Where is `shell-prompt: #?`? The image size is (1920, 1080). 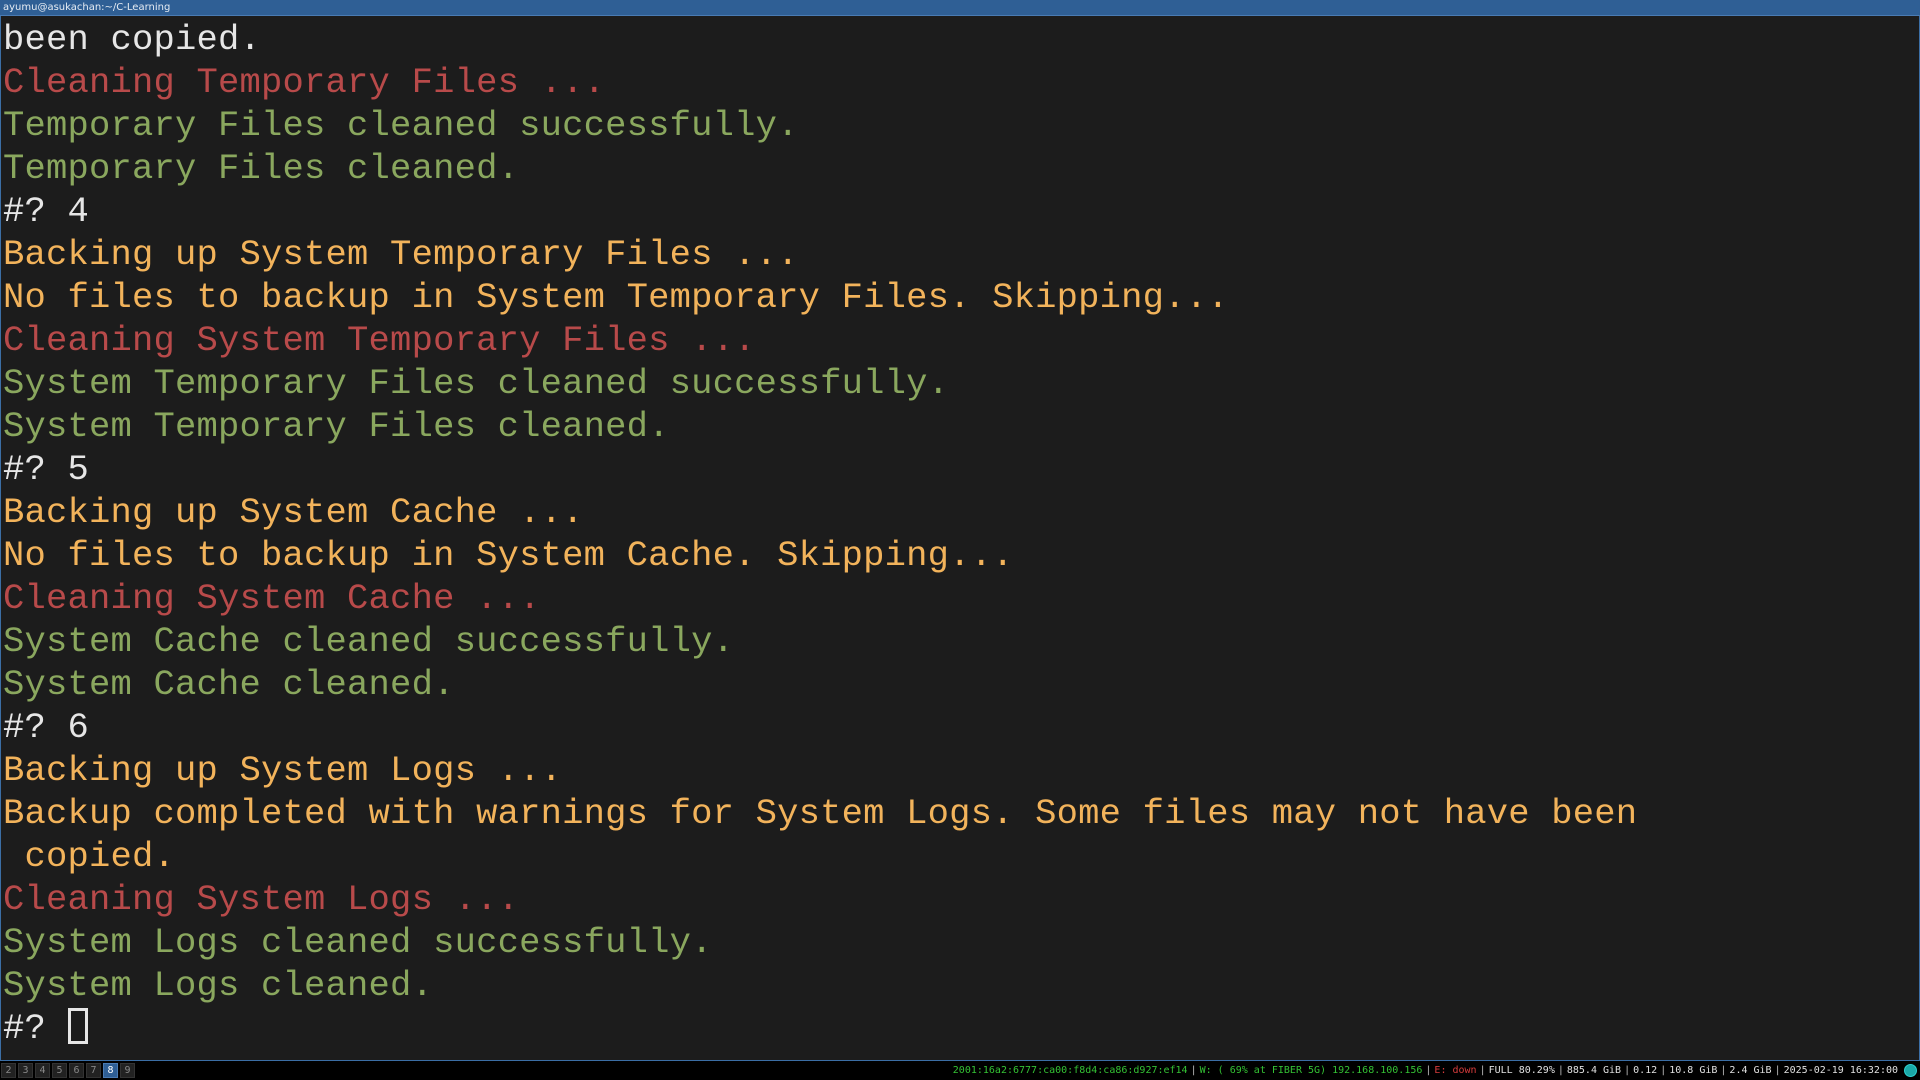 shell-prompt: #? is located at coordinates (35, 1028).